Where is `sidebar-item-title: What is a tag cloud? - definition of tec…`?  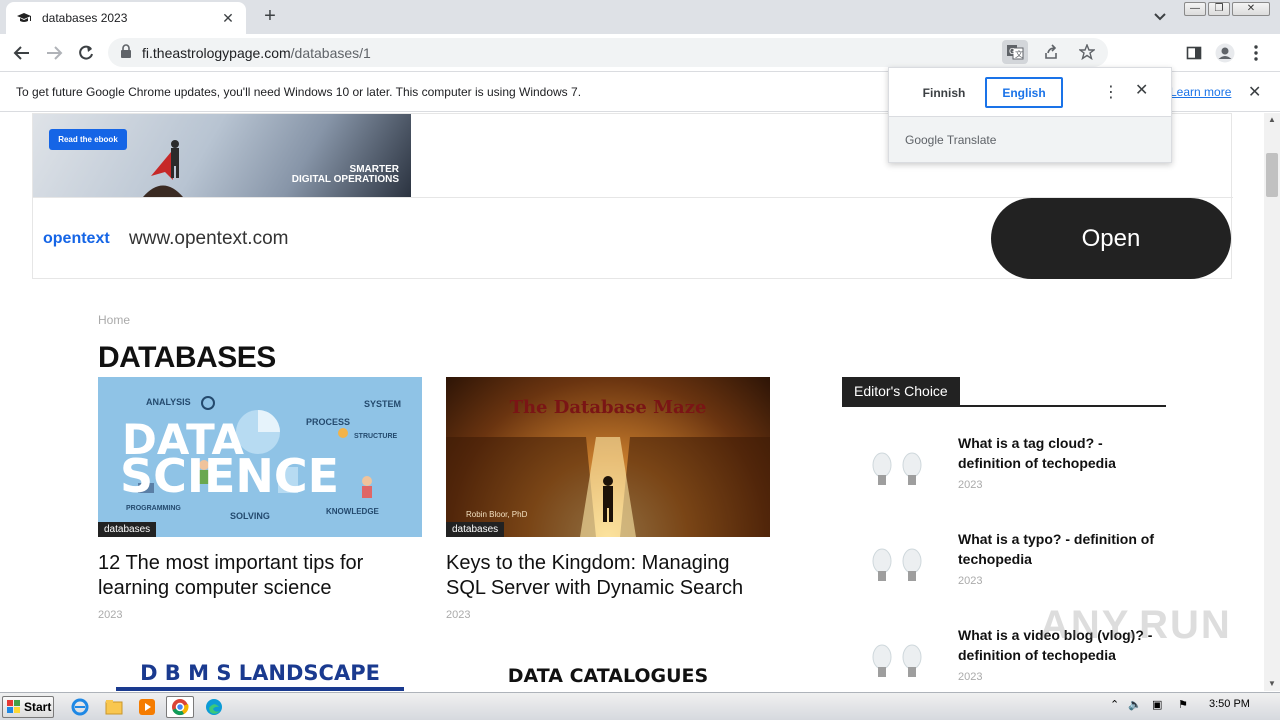
sidebar-item-title: What is a tag cloud? - definition of tec… is located at coordinates (1062, 453).